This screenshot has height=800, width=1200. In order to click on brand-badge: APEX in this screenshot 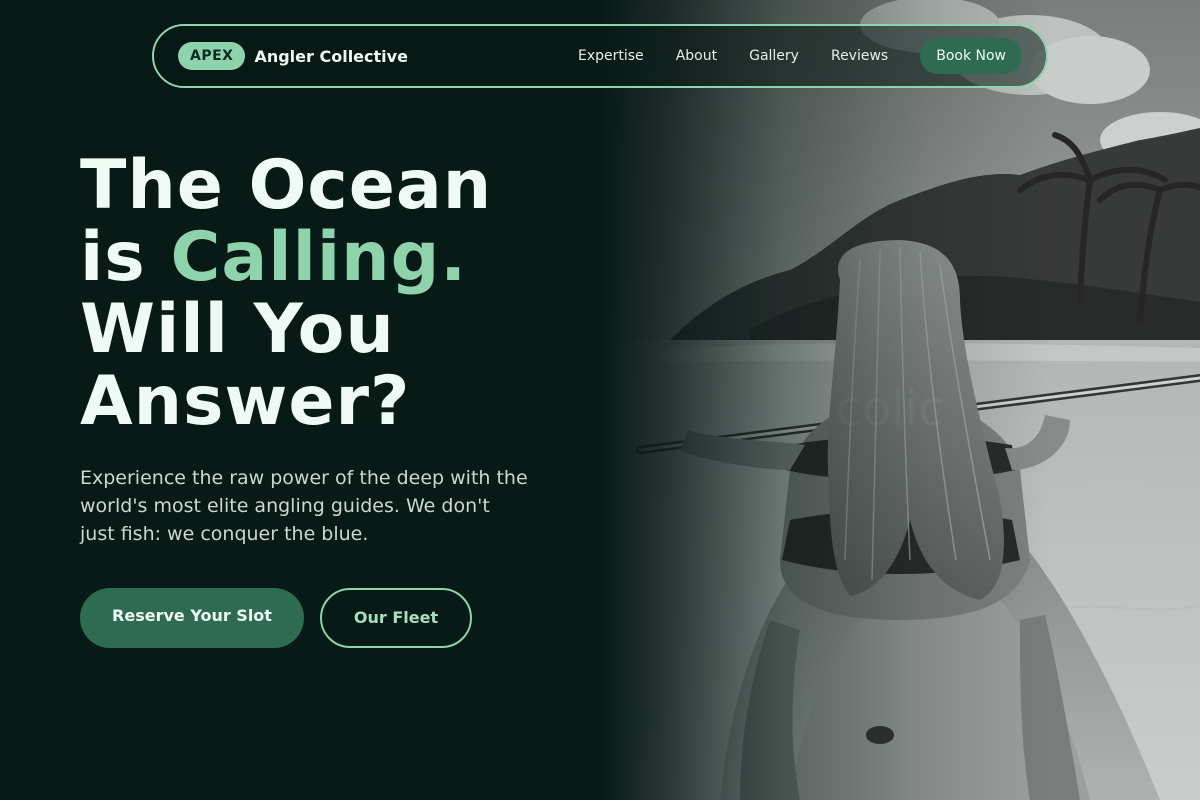, I will do `click(212, 56)`.